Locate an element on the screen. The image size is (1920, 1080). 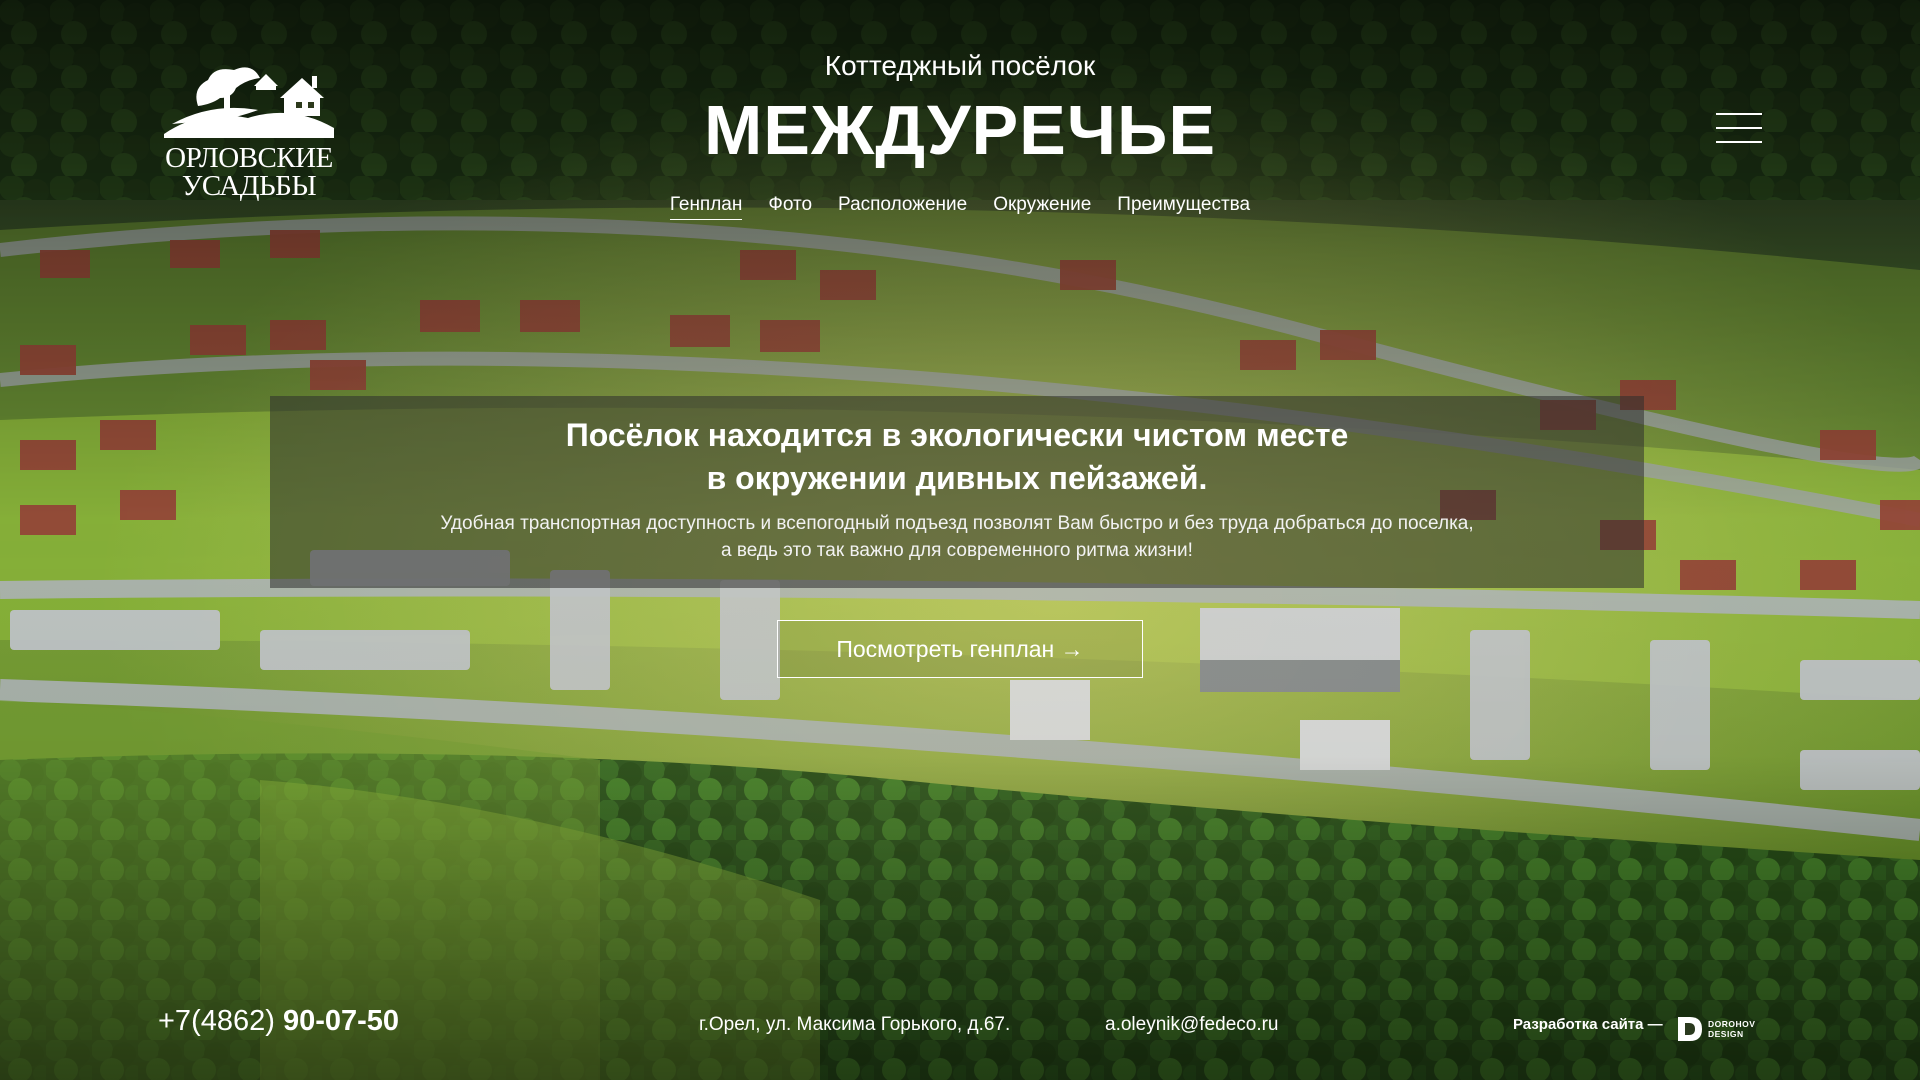
phone-prefix: +7(4862) is located at coordinates (220, 1021).